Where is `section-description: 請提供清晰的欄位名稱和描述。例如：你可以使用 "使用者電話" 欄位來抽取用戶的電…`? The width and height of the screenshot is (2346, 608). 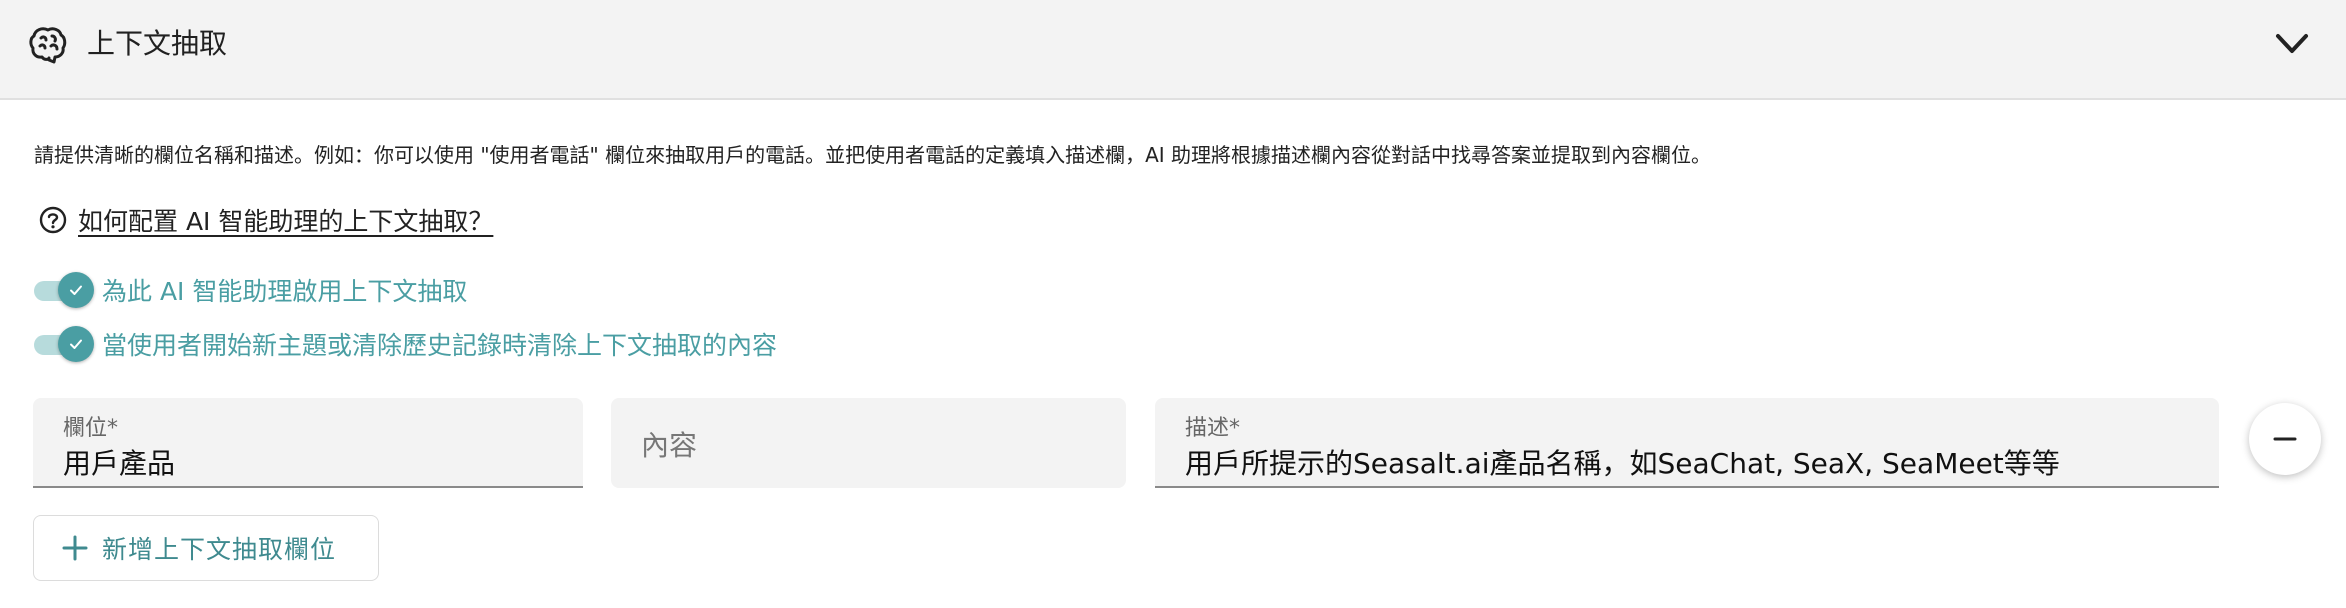 section-description: 請提供清晰的欄位名稱和描述。例如：你可以使用 "使用者電話" 欄位來抽取用戶的電… is located at coordinates (873, 155).